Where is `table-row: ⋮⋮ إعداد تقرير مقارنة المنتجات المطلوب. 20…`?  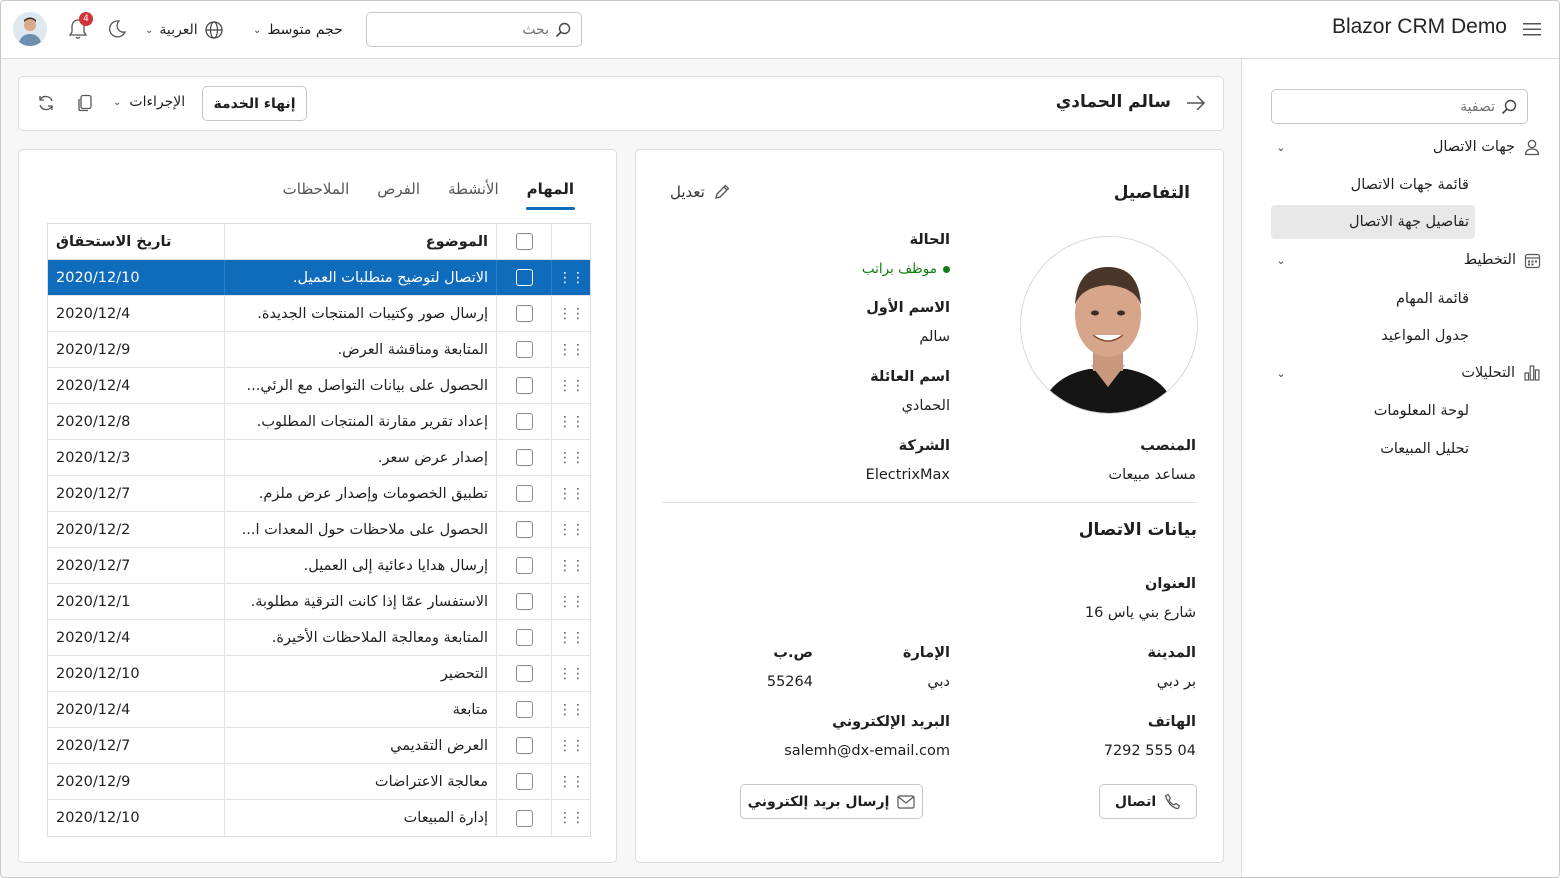 table-row: ⋮⋮ إعداد تقرير مقارنة المنتجات المطلوب. 20… is located at coordinates (319, 422).